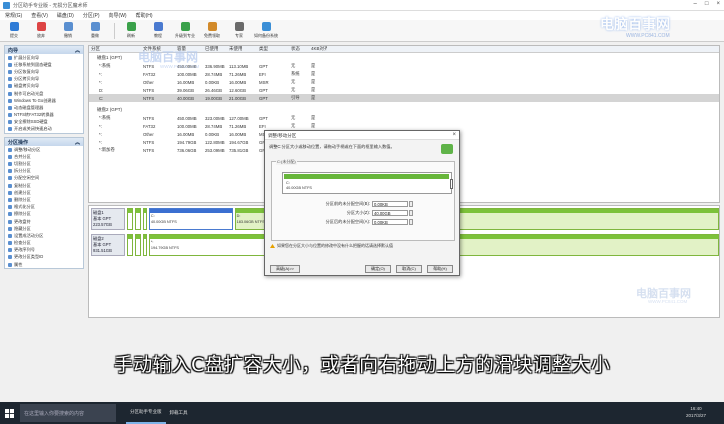 The image size is (724, 424). What do you see at coordinates (144, 15) in the screenshot?
I see `menu-help: 帮助(H)` at bounding box center [144, 15].